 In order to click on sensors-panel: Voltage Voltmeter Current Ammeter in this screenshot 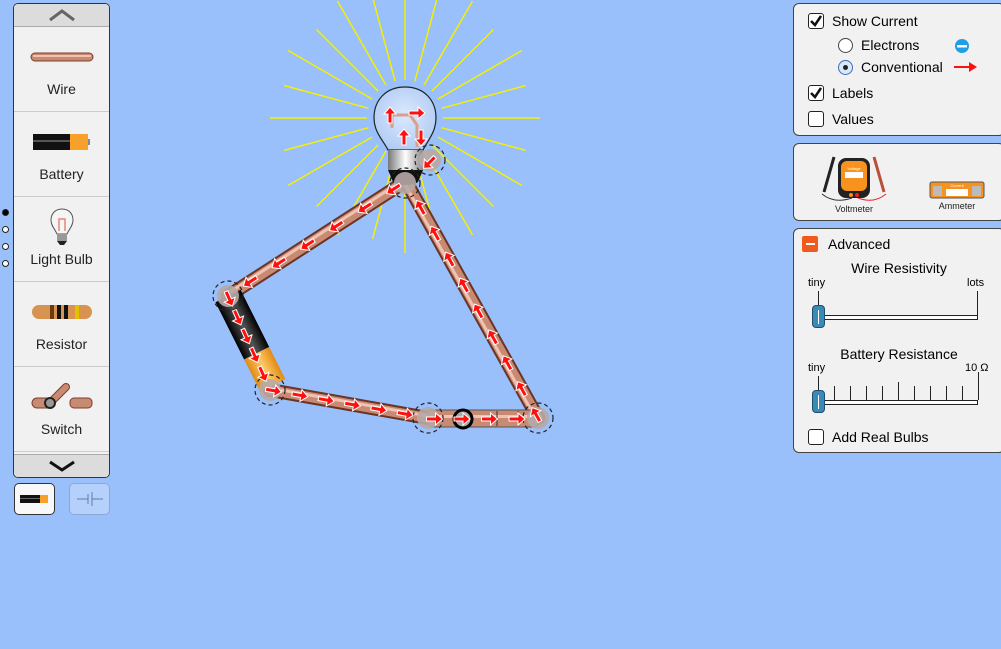, I will do `click(897, 182)`.